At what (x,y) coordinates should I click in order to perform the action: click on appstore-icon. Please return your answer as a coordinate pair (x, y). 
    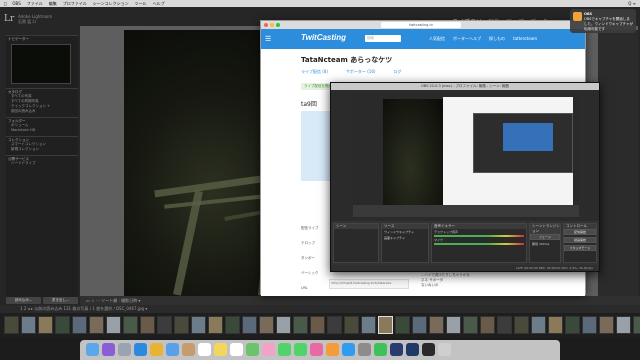
    Looking at the image, I should click on (348, 349).